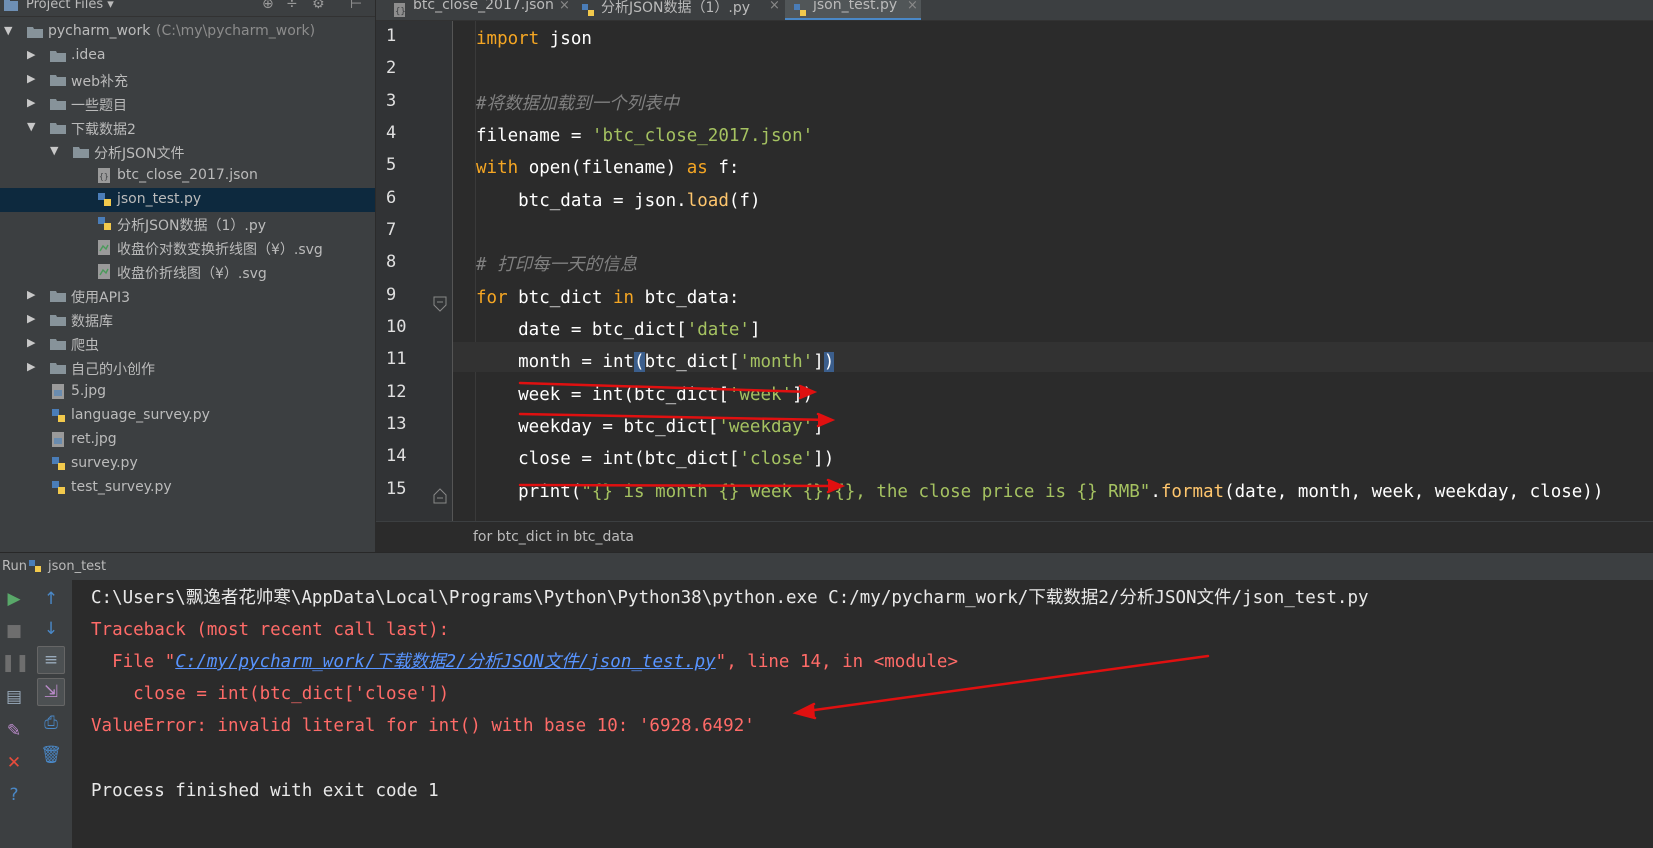 Image resolution: width=1653 pixels, height=848 pixels. I want to click on tree-item: json_test.py, so click(187, 200).